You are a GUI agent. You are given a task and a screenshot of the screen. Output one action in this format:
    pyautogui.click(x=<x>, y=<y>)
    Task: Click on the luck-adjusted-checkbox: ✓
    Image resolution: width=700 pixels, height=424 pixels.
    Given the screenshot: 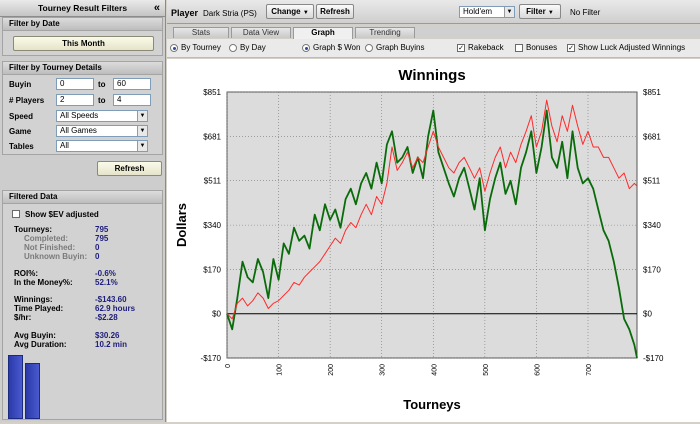 What is the action you would take?
    pyautogui.click(x=571, y=48)
    